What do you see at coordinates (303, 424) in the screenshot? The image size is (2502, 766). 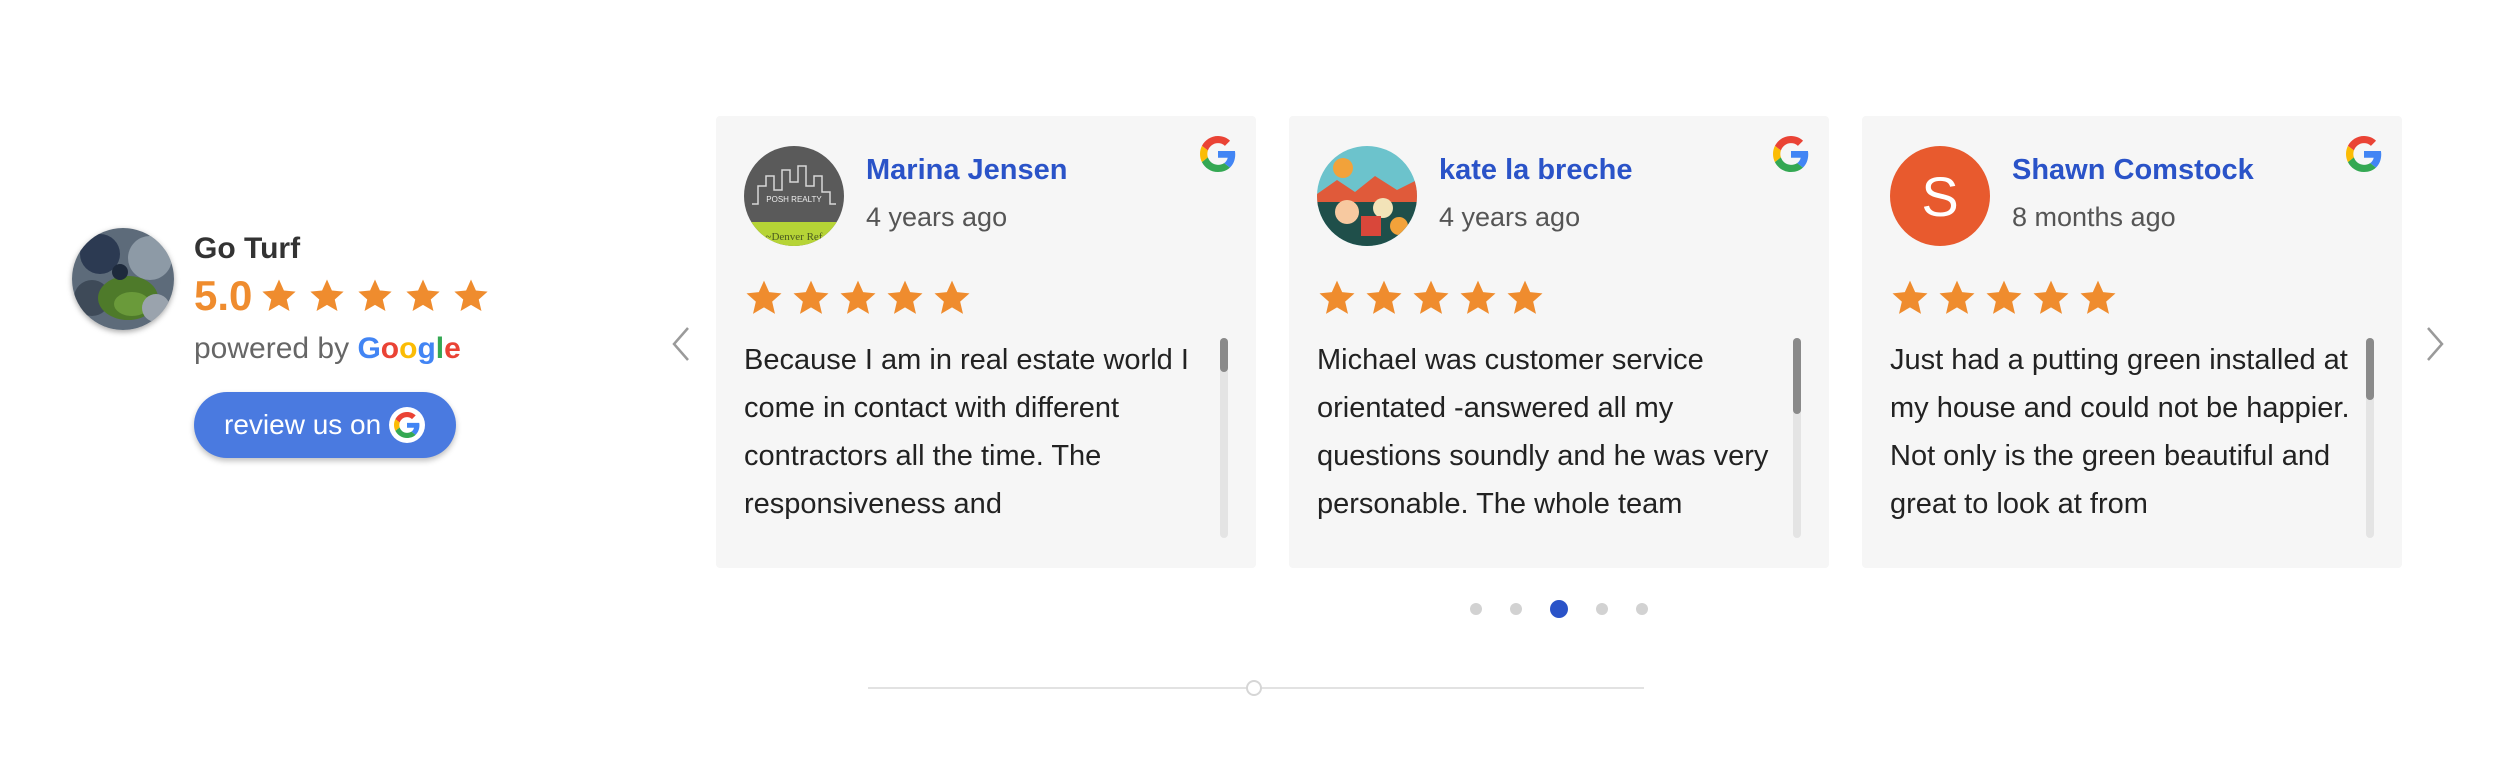 I see `review-us-label: review us on` at bounding box center [303, 424].